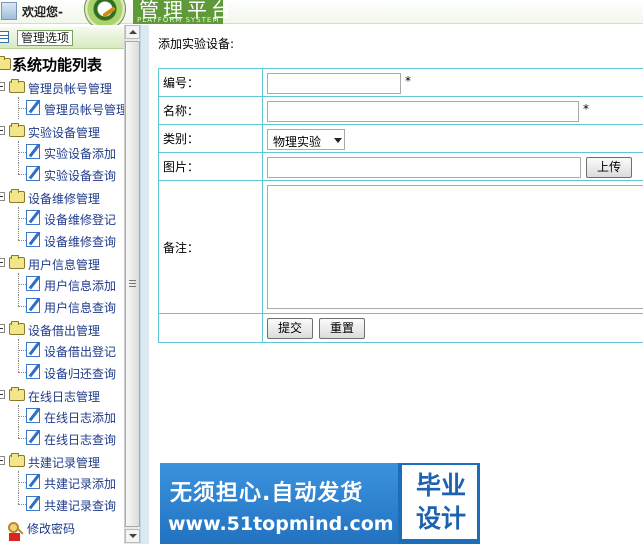 This screenshot has height=544, width=643. What do you see at coordinates (609, 167) in the screenshot?
I see `upload-button: 上传` at bounding box center [609, 167].